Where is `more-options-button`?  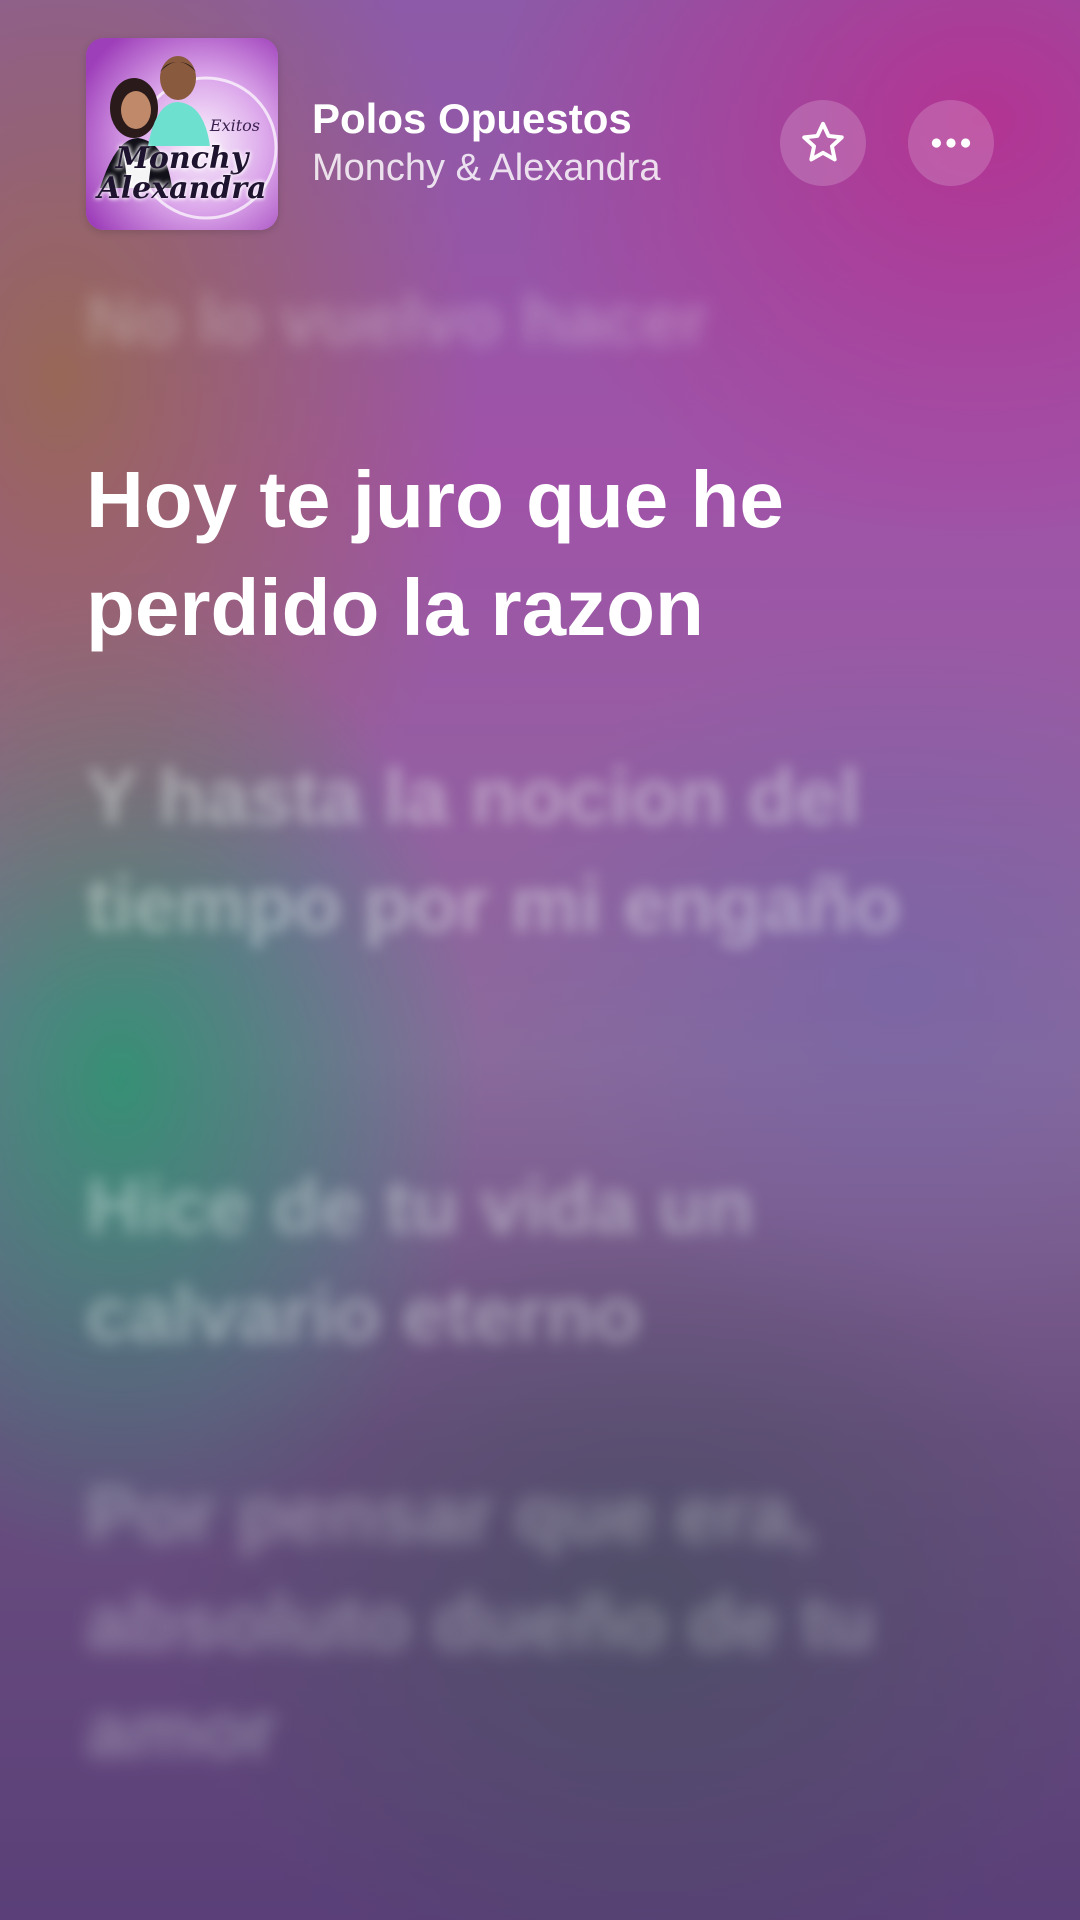 more-options-button is located at coordinates (951, 143).